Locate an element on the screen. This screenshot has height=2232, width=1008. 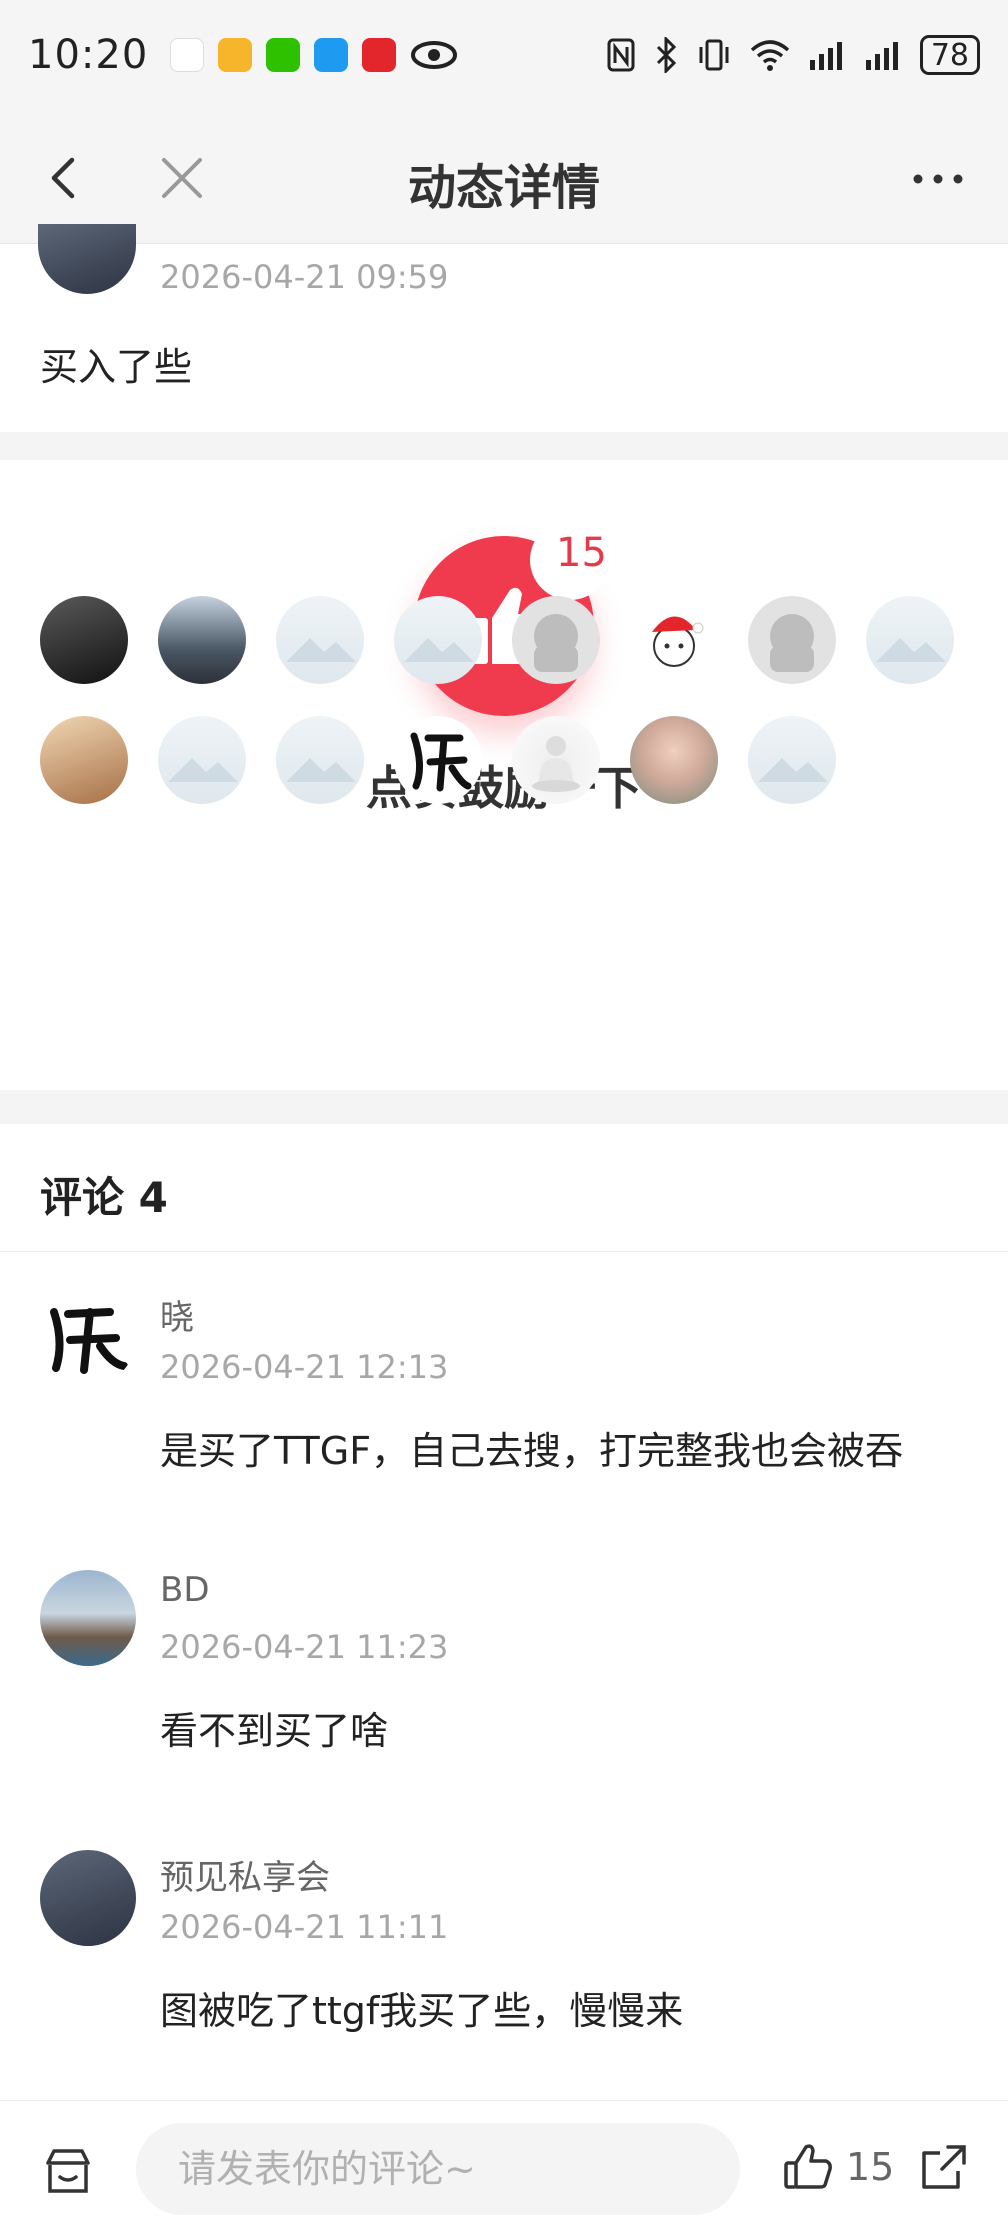
weibo-app-icon is located at coordinates (235, 55).